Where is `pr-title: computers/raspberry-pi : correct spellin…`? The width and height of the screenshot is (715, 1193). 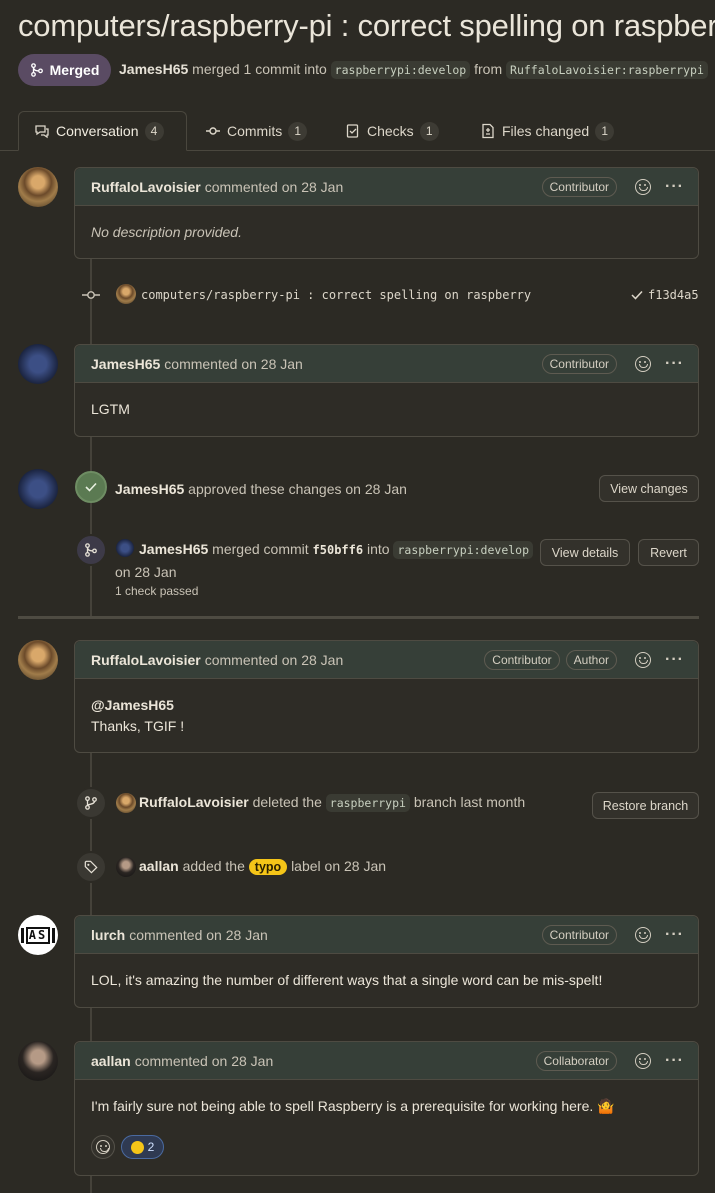
pr-title: computers/raspberry-pi : correct spellin… is located at coordinates (366, 25).